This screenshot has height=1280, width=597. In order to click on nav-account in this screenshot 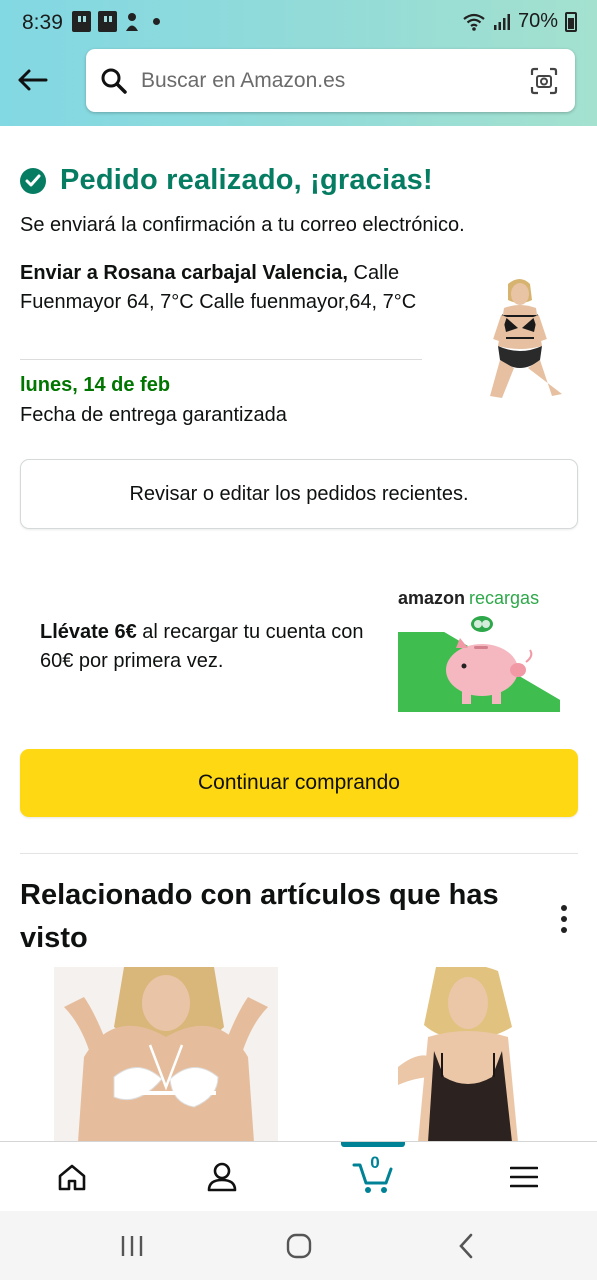, I will do `click(222, 1177)`.